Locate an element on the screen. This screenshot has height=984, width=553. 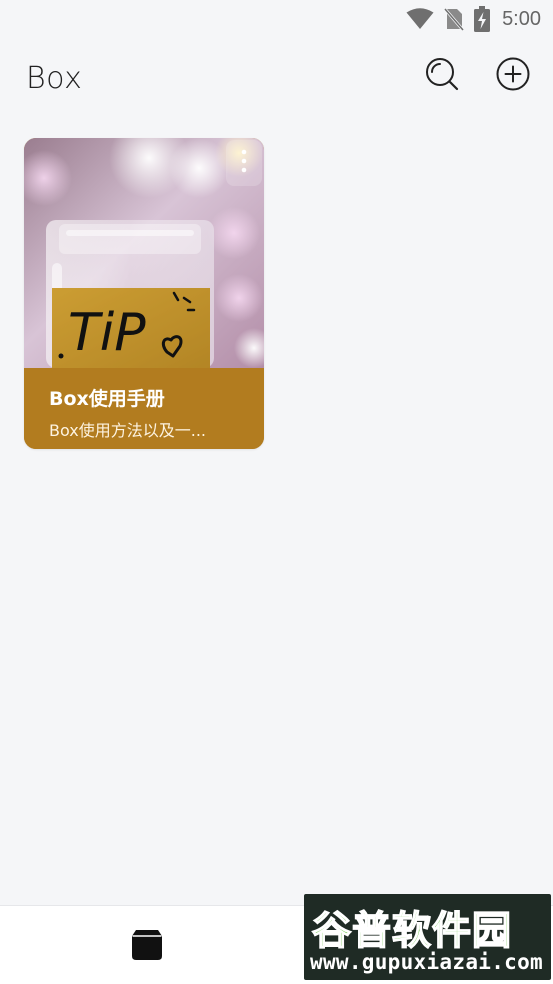
search-button is located at coordinates (442, 76).